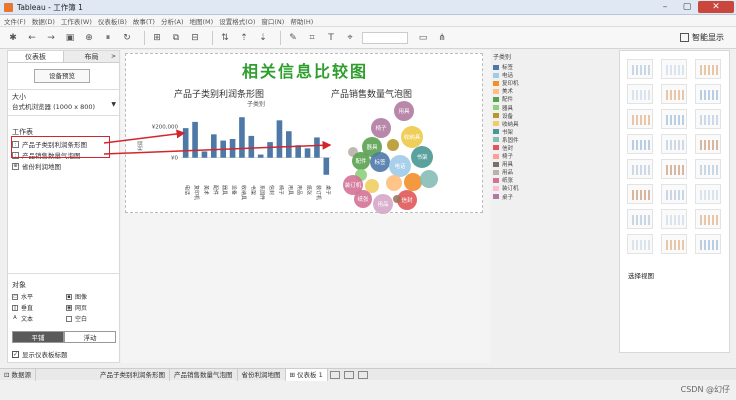 The width and height of the screenshot is (736, 400). What do you see at coordinates (195, 38) in the screenshot?
I see `clear-sheet-icon: ⊟` at bounding box center [195, 38].